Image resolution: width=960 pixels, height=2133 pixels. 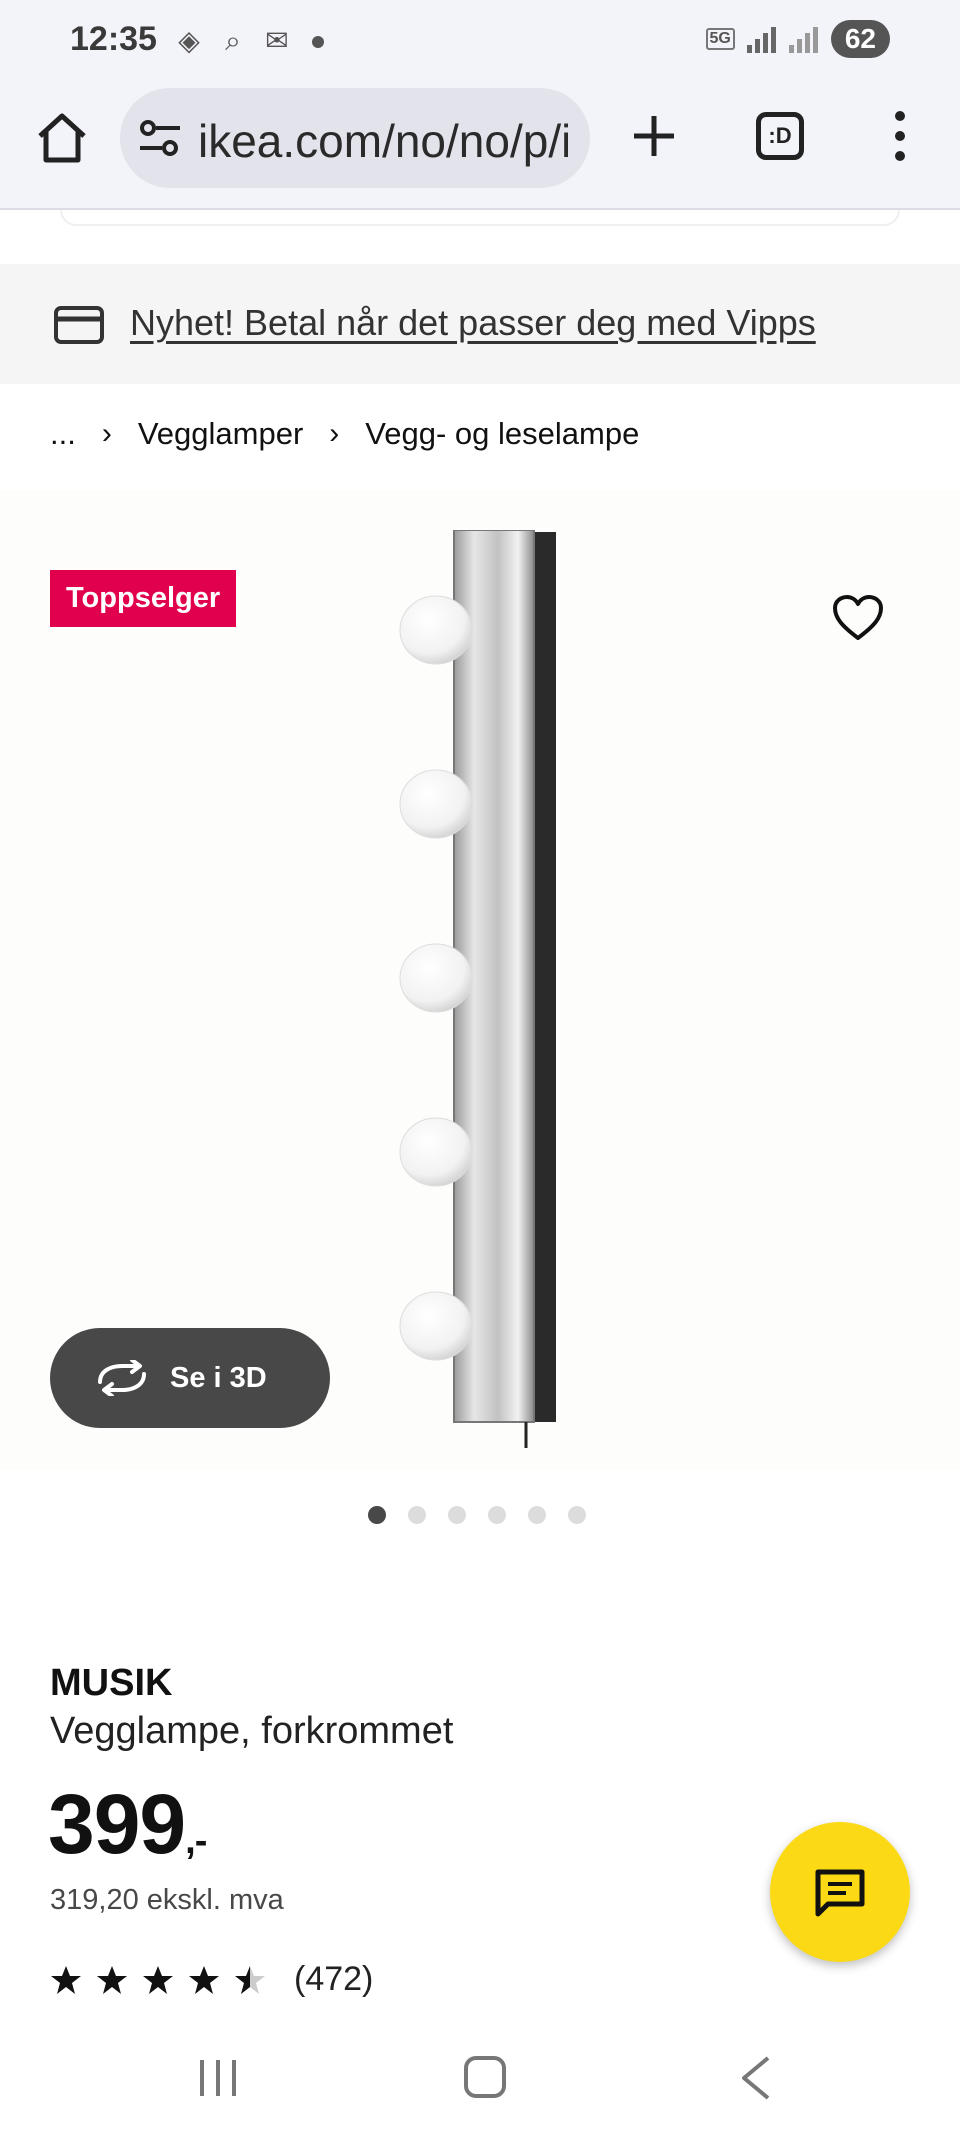 I want to click on product-rating: (472), so click(x=211, y=1979).